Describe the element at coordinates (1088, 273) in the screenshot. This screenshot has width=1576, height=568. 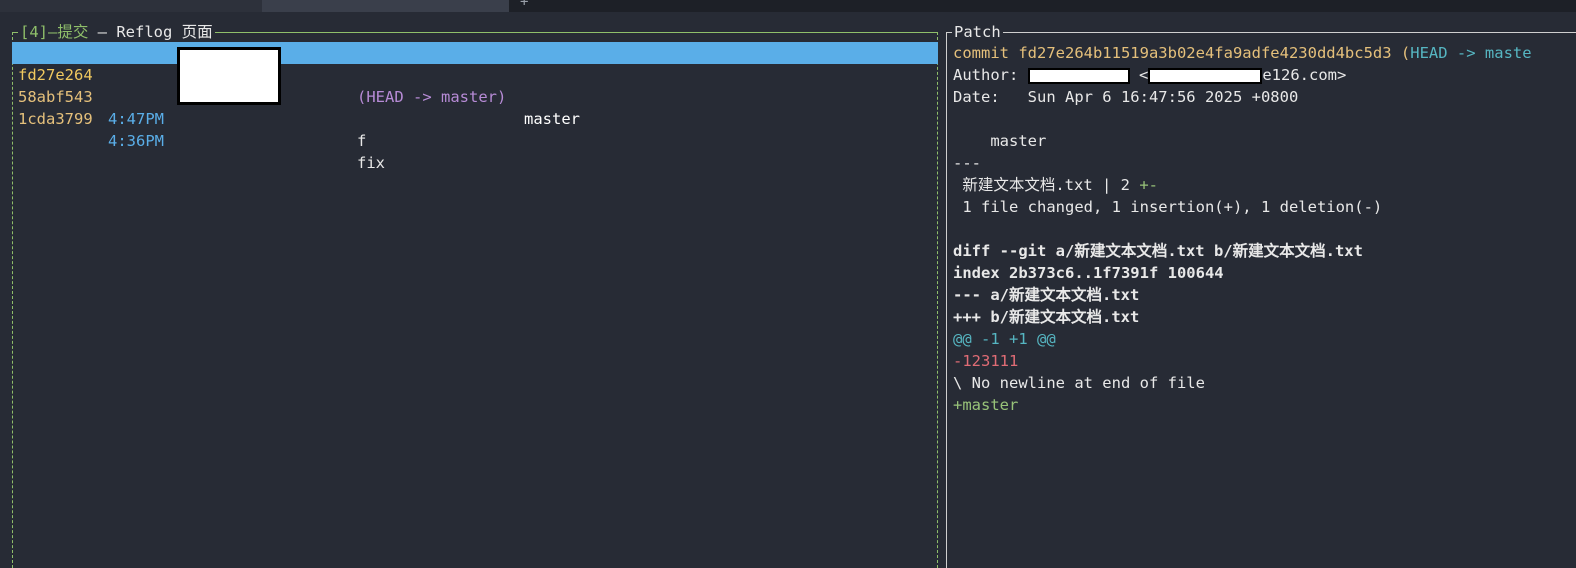
I see `index-line: index 2b373c6..1f7391f 100644` at that location.